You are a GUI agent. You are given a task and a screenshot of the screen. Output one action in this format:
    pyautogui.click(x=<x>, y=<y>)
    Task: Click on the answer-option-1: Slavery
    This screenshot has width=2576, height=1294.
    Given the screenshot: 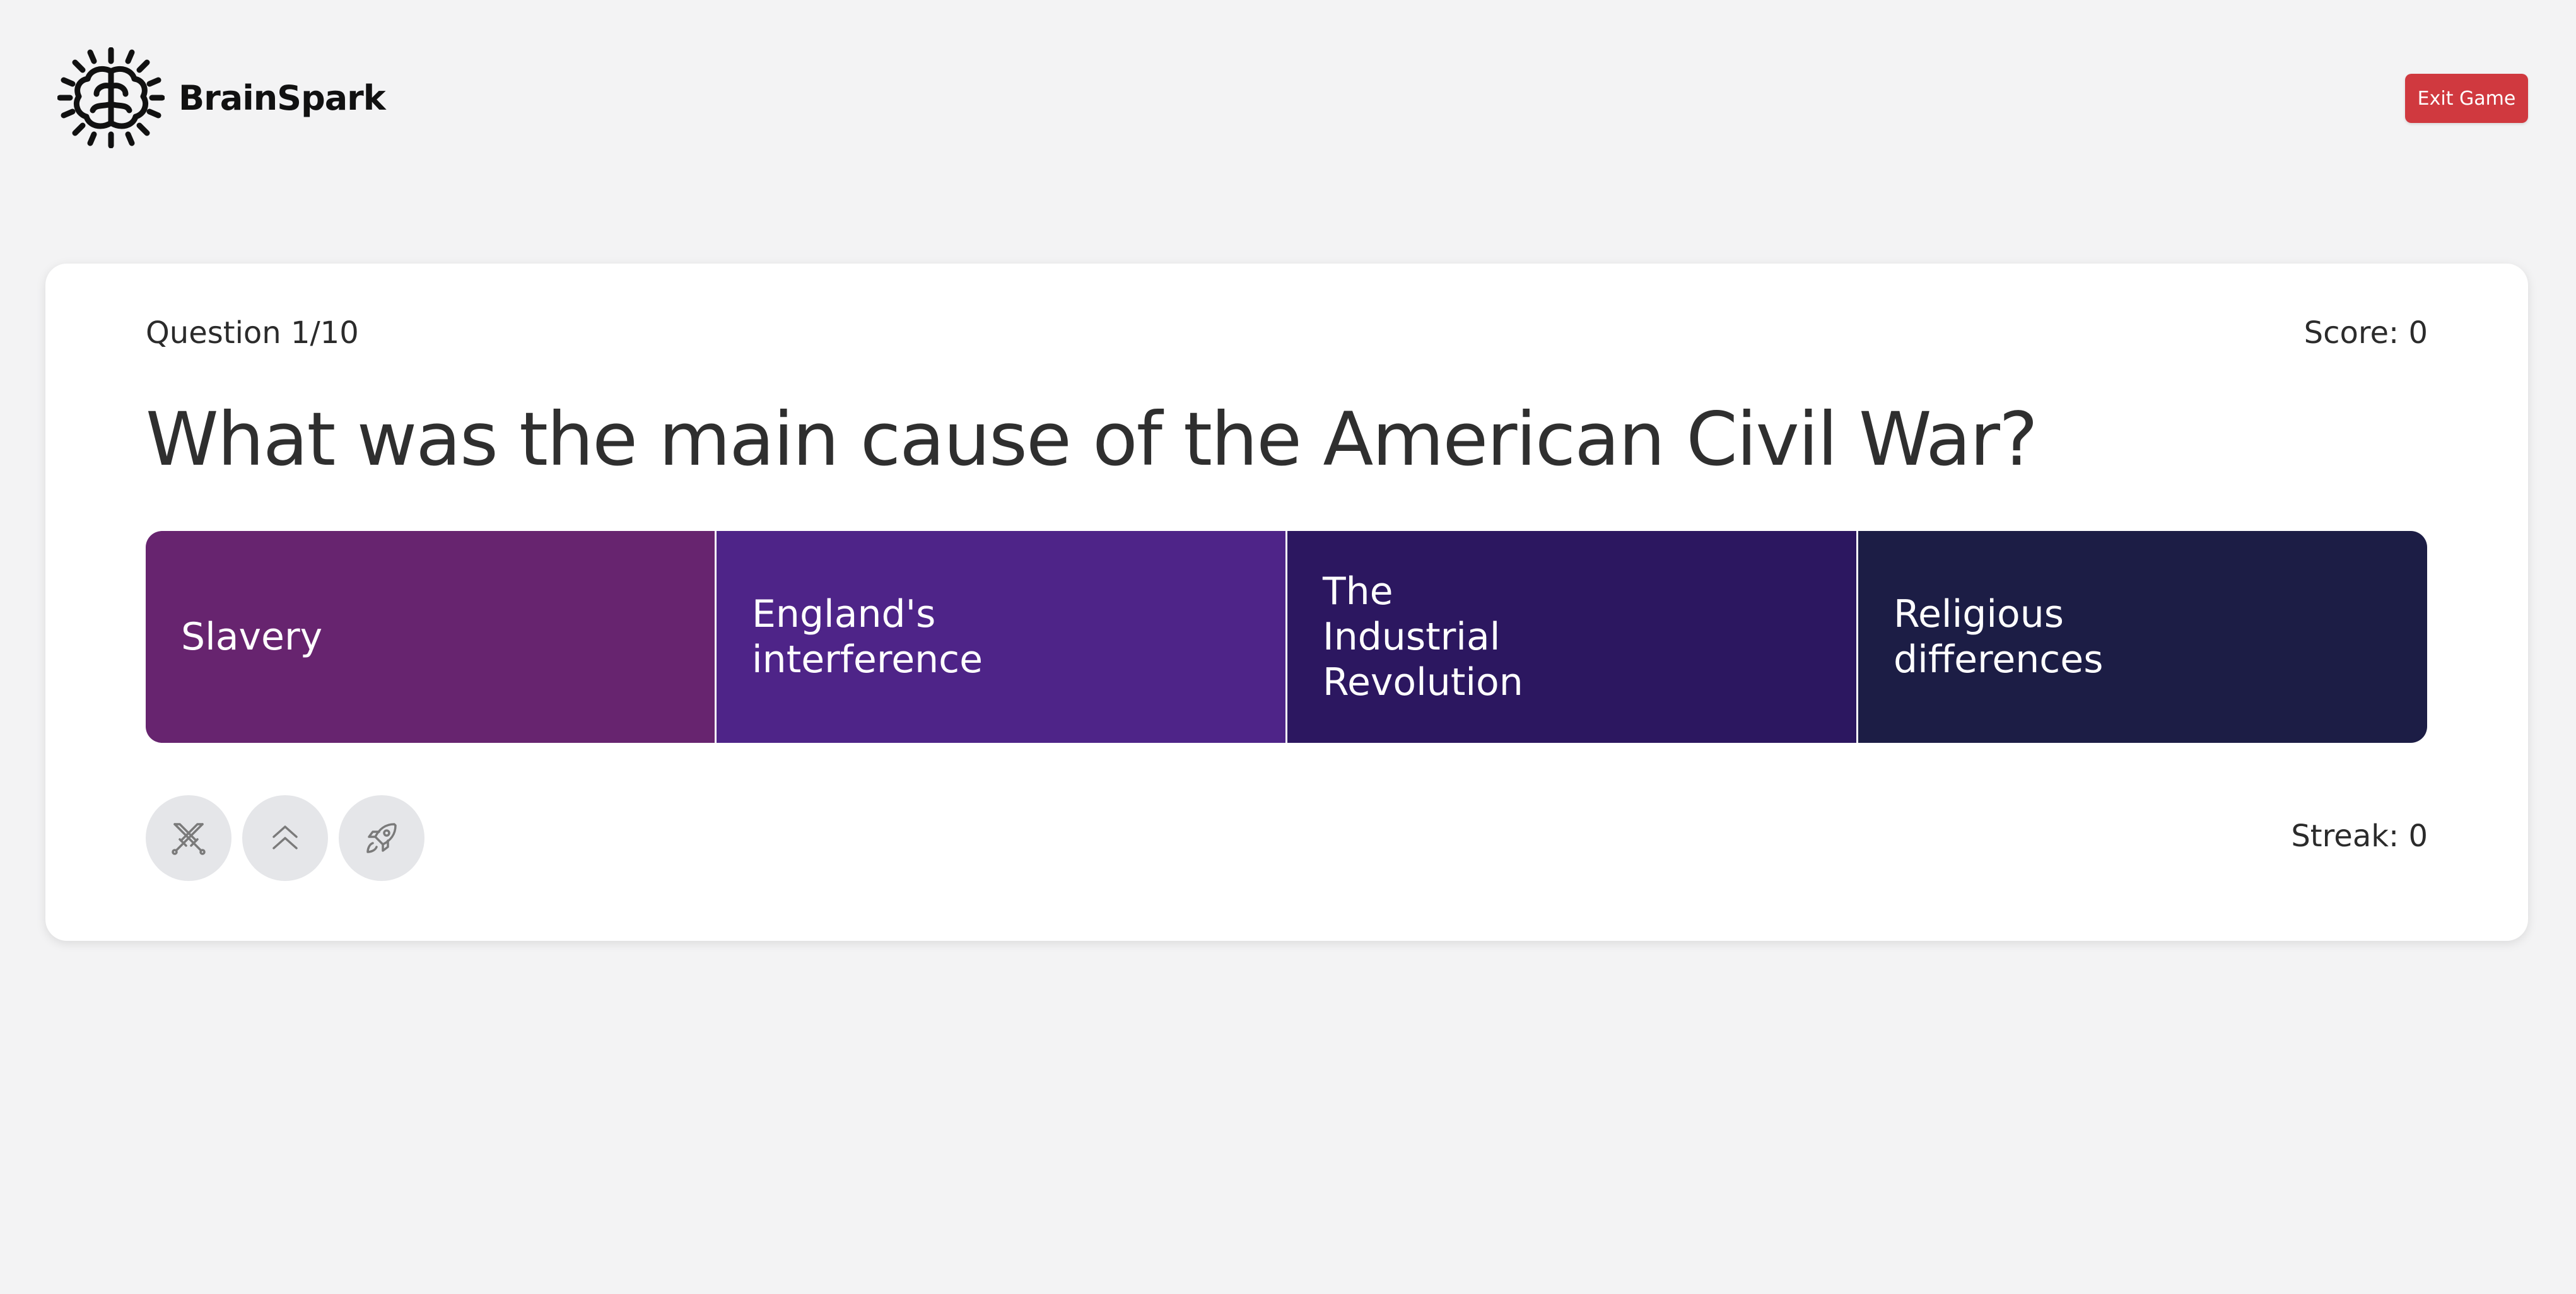 What is the action you would take?
    pyautogui.click(x=430, y=637)
    